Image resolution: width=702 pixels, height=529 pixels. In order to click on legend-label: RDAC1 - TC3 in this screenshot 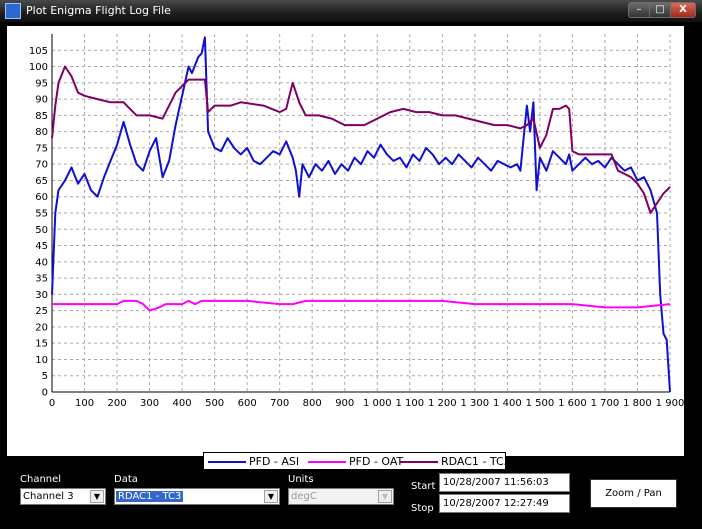, I will do `click(476, 461)`.